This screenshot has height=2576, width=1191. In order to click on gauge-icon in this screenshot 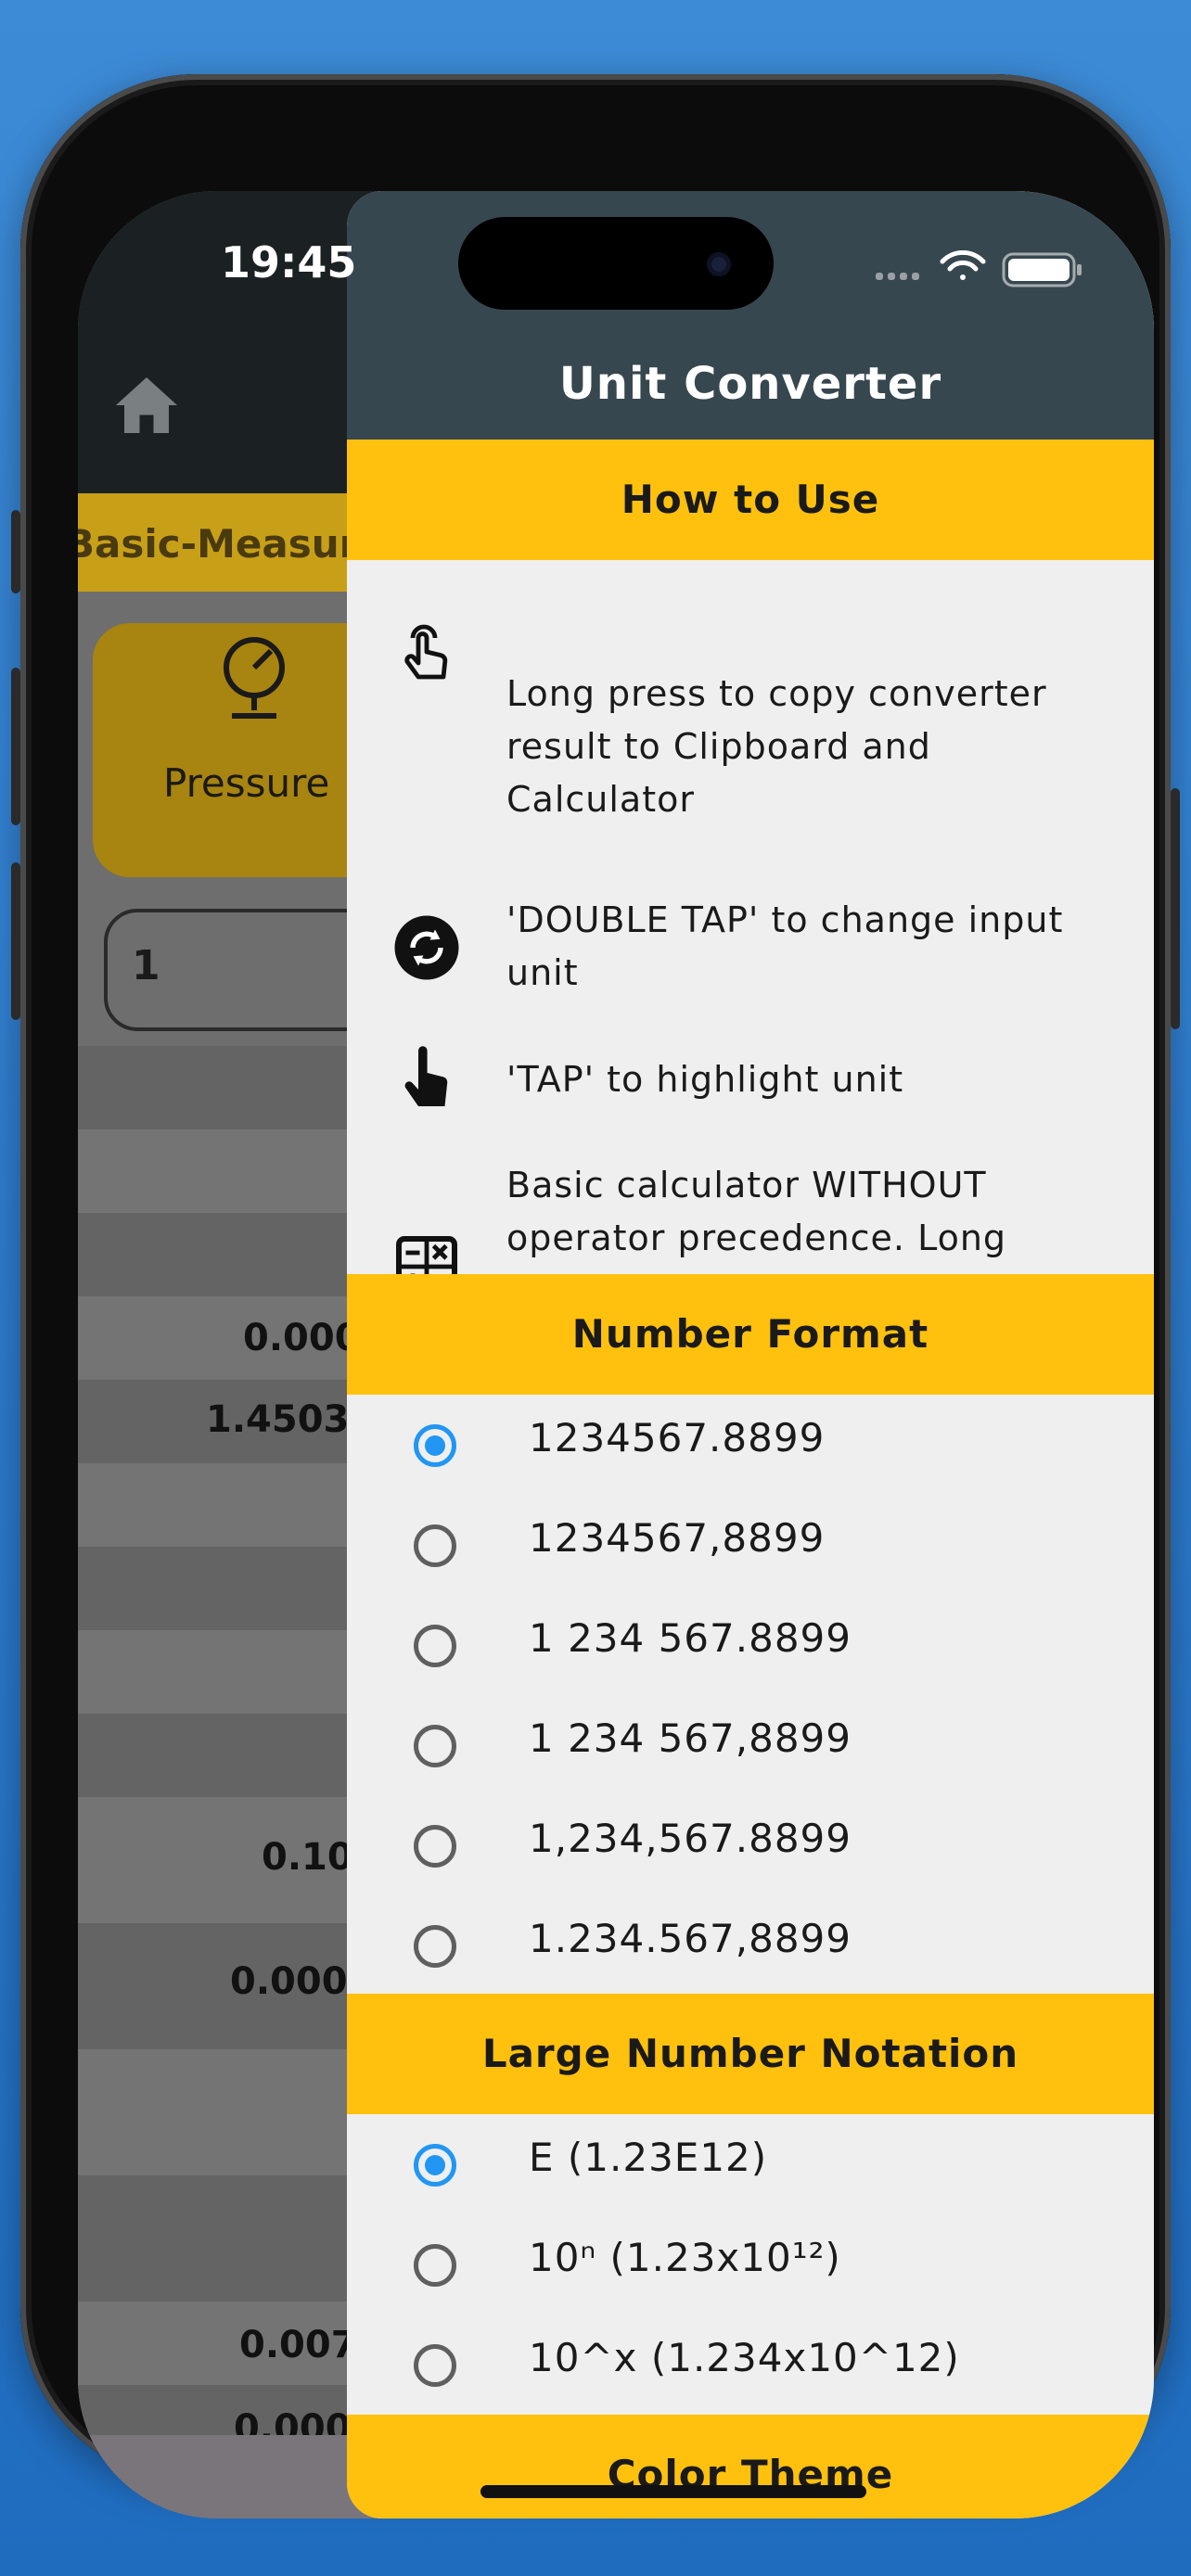, I will do `click(254, 678)`.